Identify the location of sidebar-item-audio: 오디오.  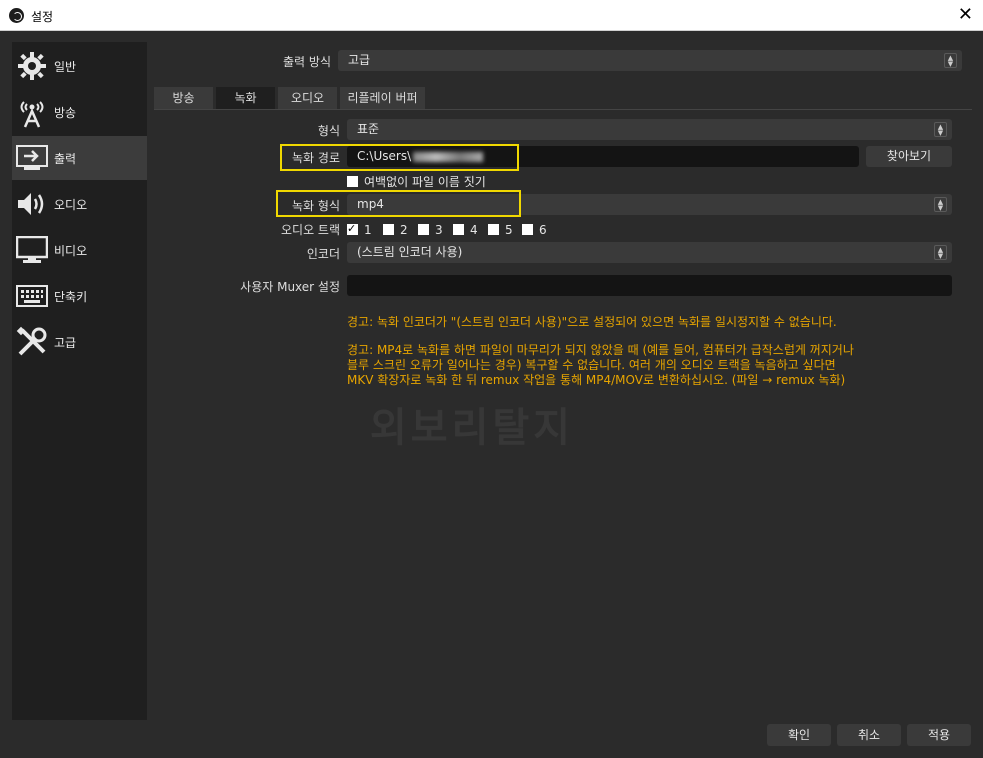
(79, 204).